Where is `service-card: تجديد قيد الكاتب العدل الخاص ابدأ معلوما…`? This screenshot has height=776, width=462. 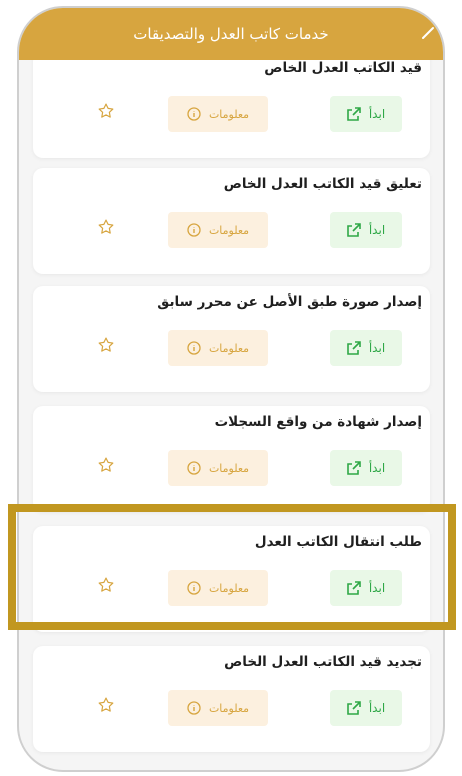 service-card: تجديد قيد الكاتب العدل الخاص ابدأ معلوما… is located at coordinates (231, 699).